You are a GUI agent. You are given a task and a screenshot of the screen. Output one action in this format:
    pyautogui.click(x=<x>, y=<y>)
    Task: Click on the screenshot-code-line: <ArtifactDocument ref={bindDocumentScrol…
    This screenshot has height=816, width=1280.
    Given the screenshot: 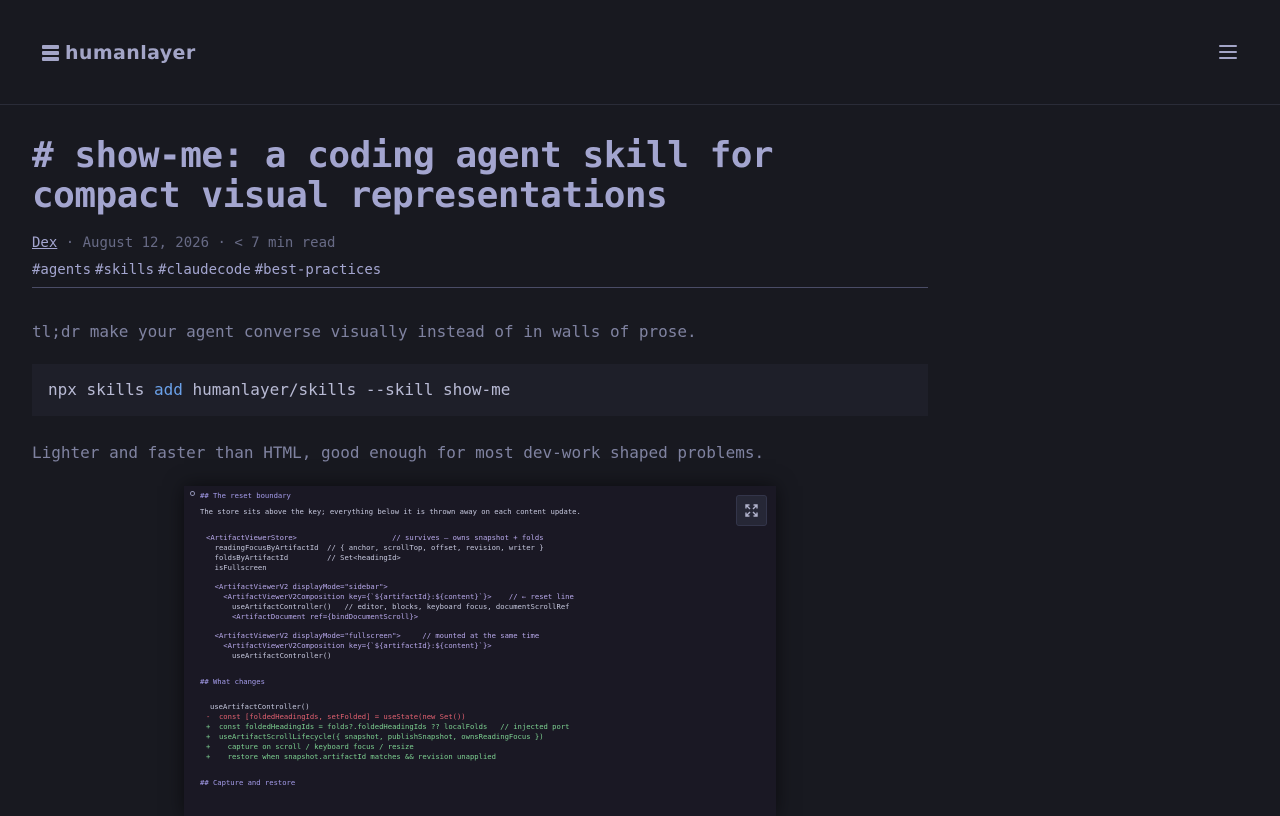 What is the action you would take?
    pyautogui.click(x=312, y=616)
    